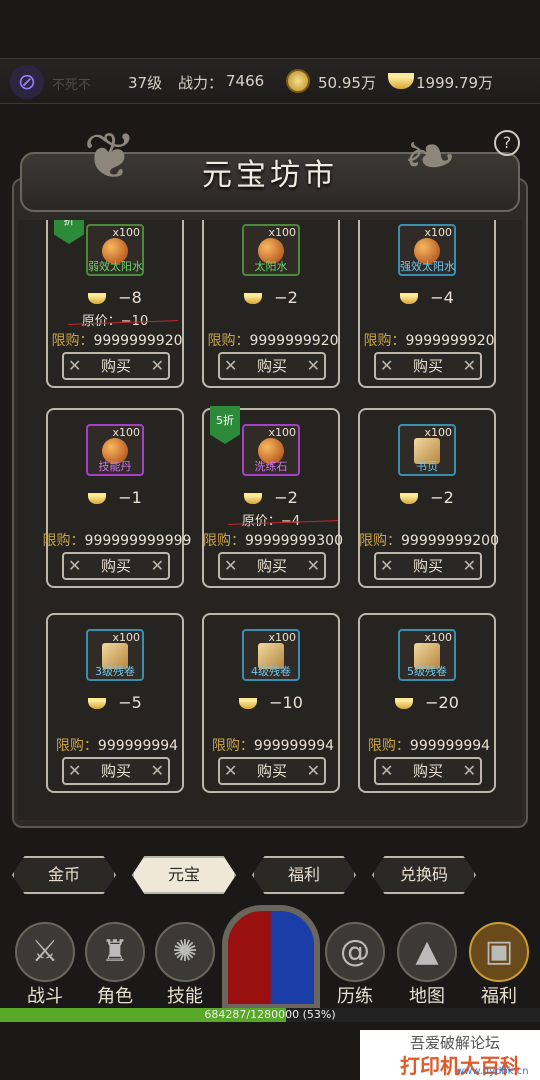 Image resolution: width=540 pixels, height=1080 pixels. I want to click on nav-character: ♜ 角色, so click(115, 967).